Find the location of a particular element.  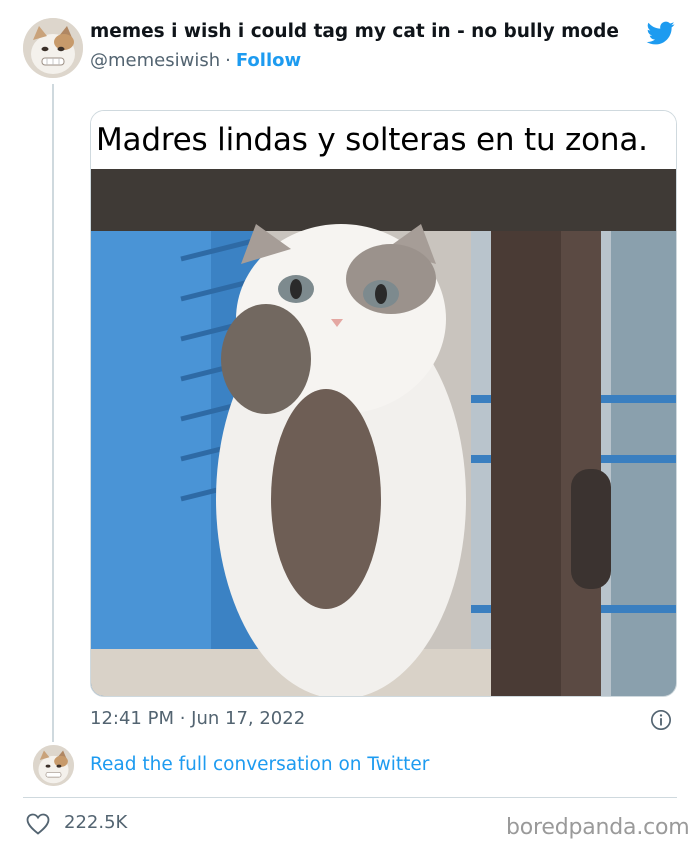

divider is located at coordinates (350, 797).